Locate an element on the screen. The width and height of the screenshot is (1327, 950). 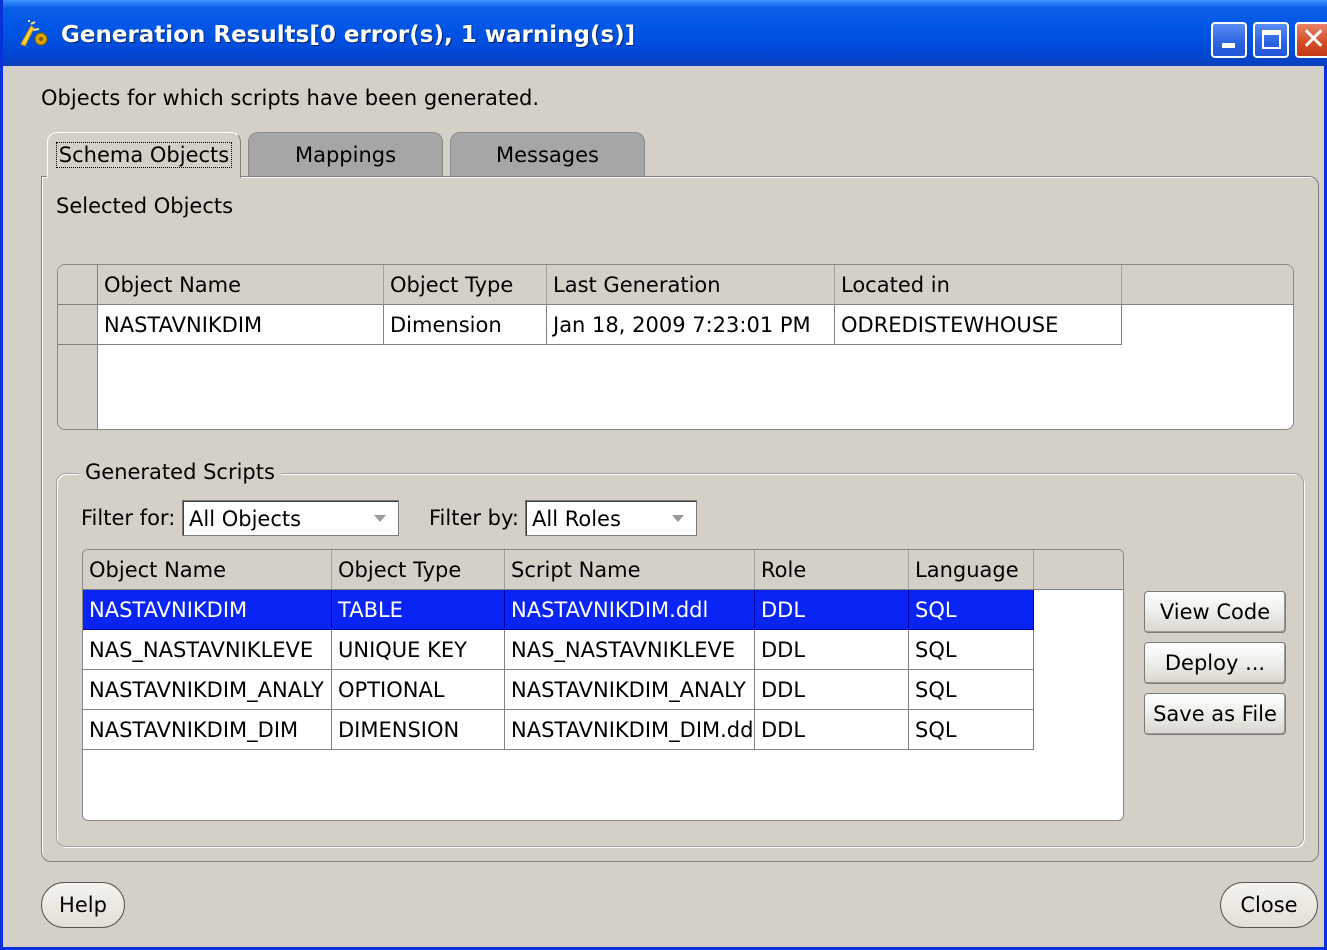
column-header: Script Name is located at coordinates (630, 570).